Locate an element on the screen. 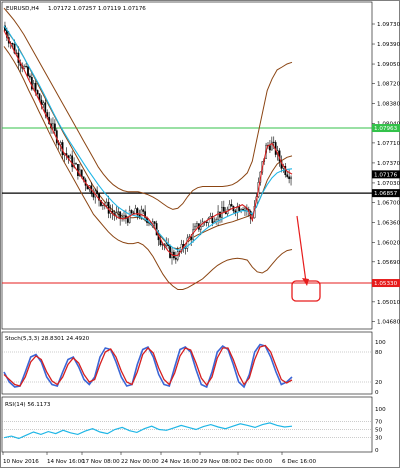 The image size is (400, 468). y-tick-label: 1.06700 is located at coordinates (388, 203).